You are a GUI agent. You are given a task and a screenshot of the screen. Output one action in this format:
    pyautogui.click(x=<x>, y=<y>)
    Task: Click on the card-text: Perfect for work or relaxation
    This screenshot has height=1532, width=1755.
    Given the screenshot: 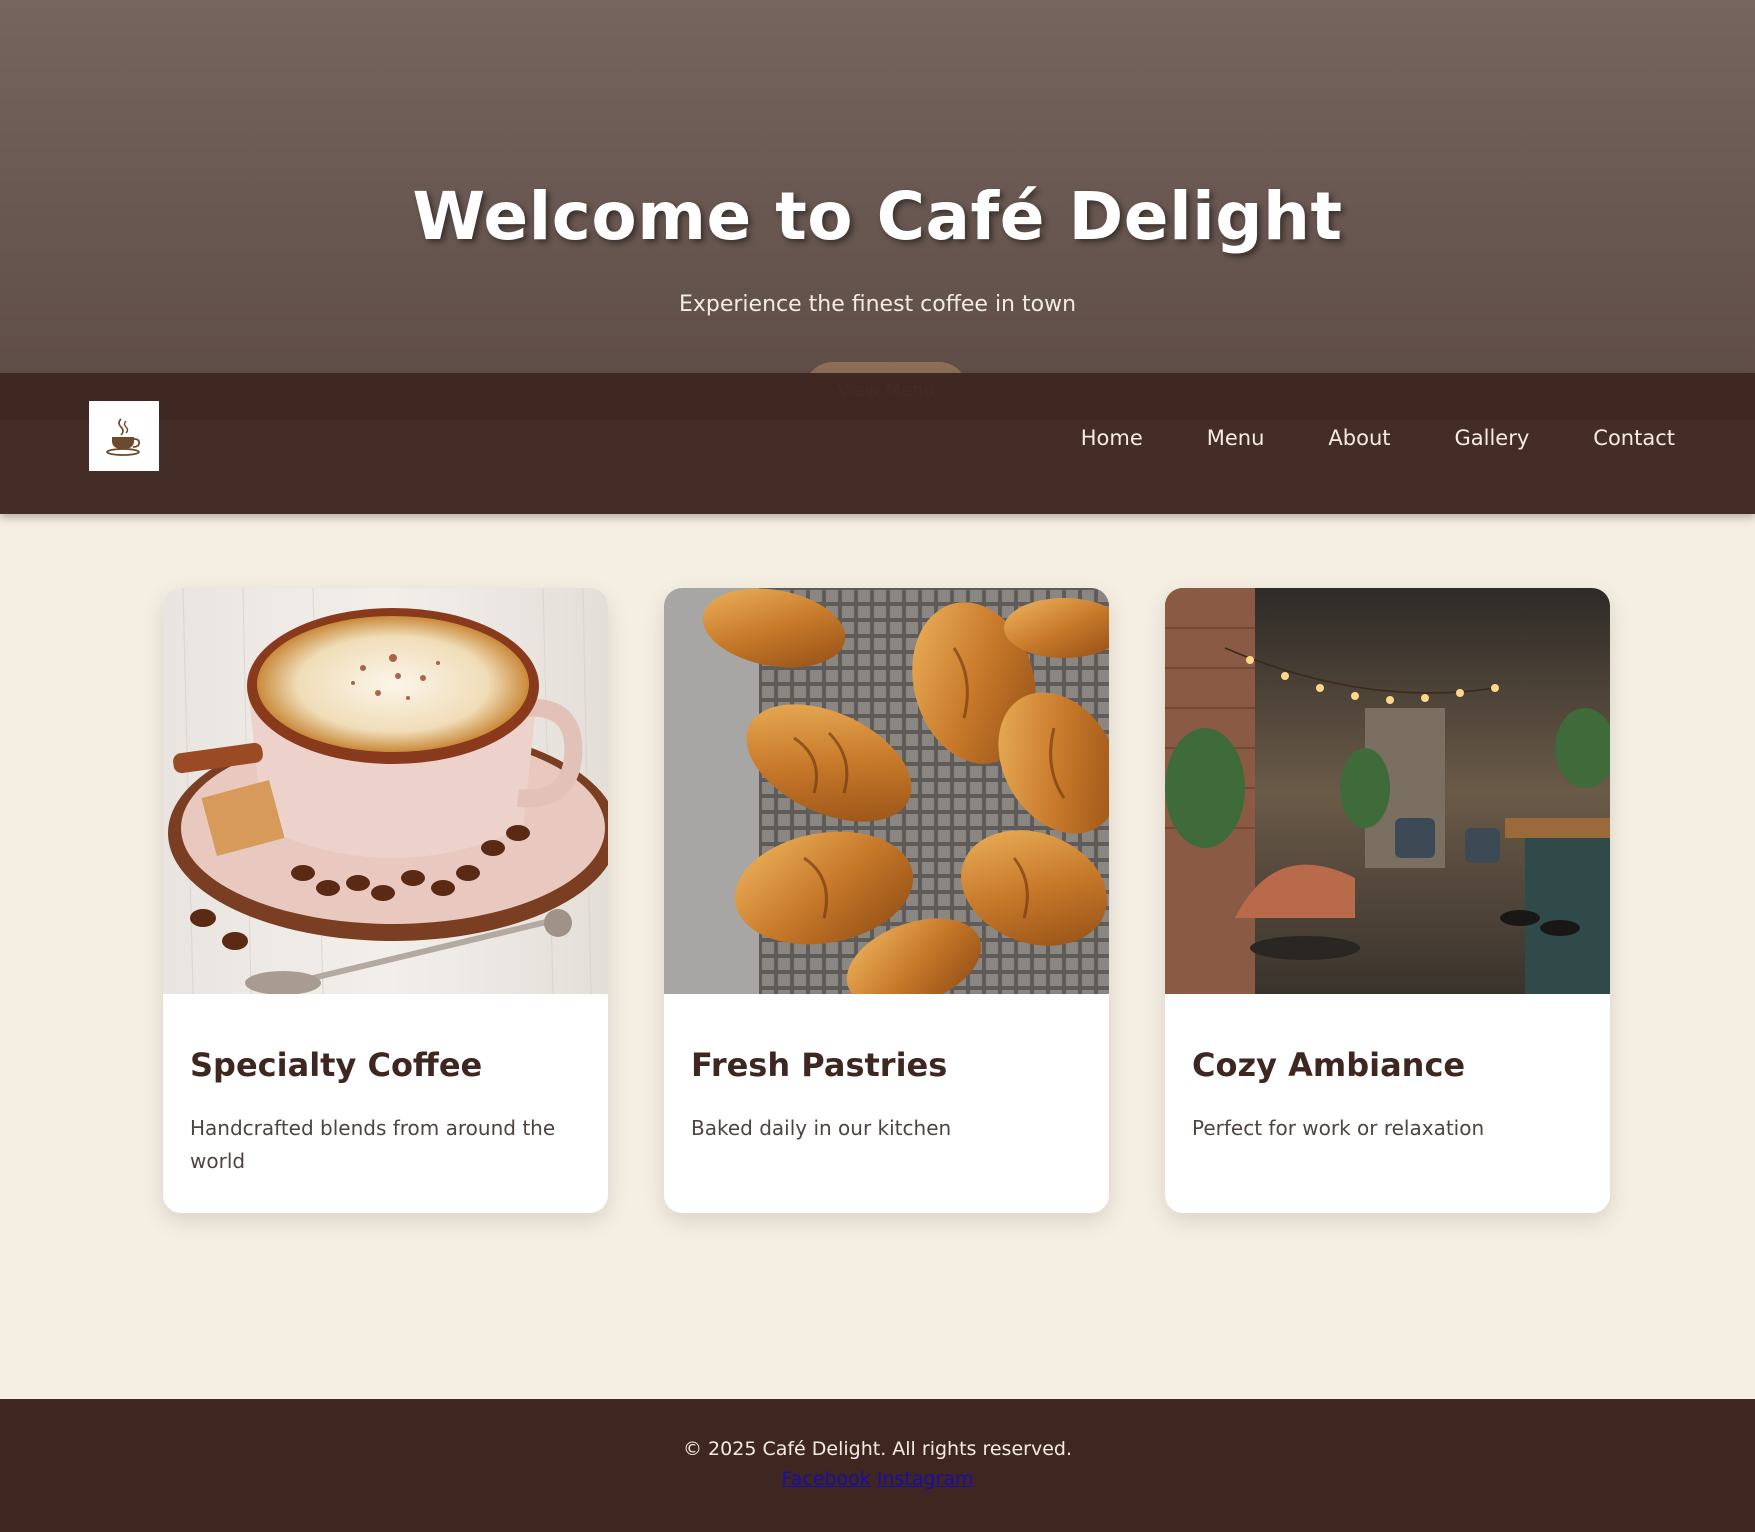 What is the action you would take?
    pyautogui.click(x=1338, y=1128)
    